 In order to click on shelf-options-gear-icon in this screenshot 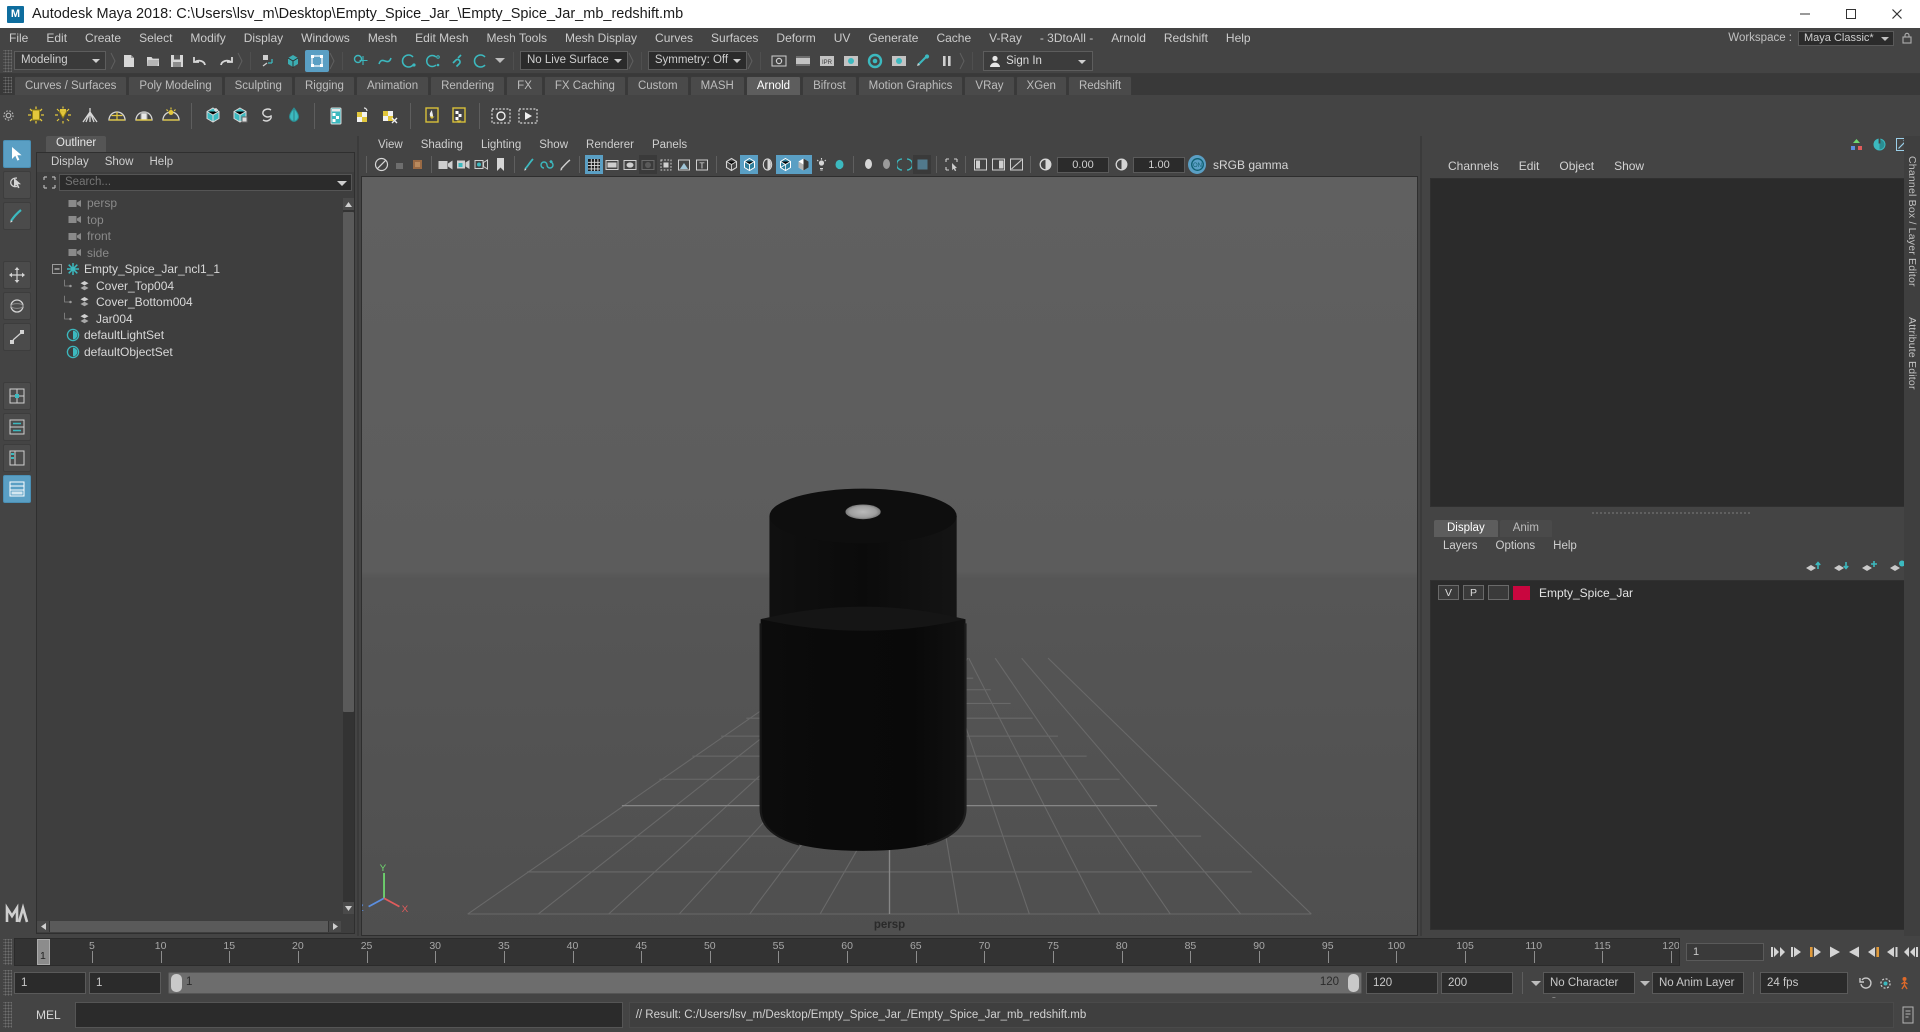, I will do `click(8, 116)`.